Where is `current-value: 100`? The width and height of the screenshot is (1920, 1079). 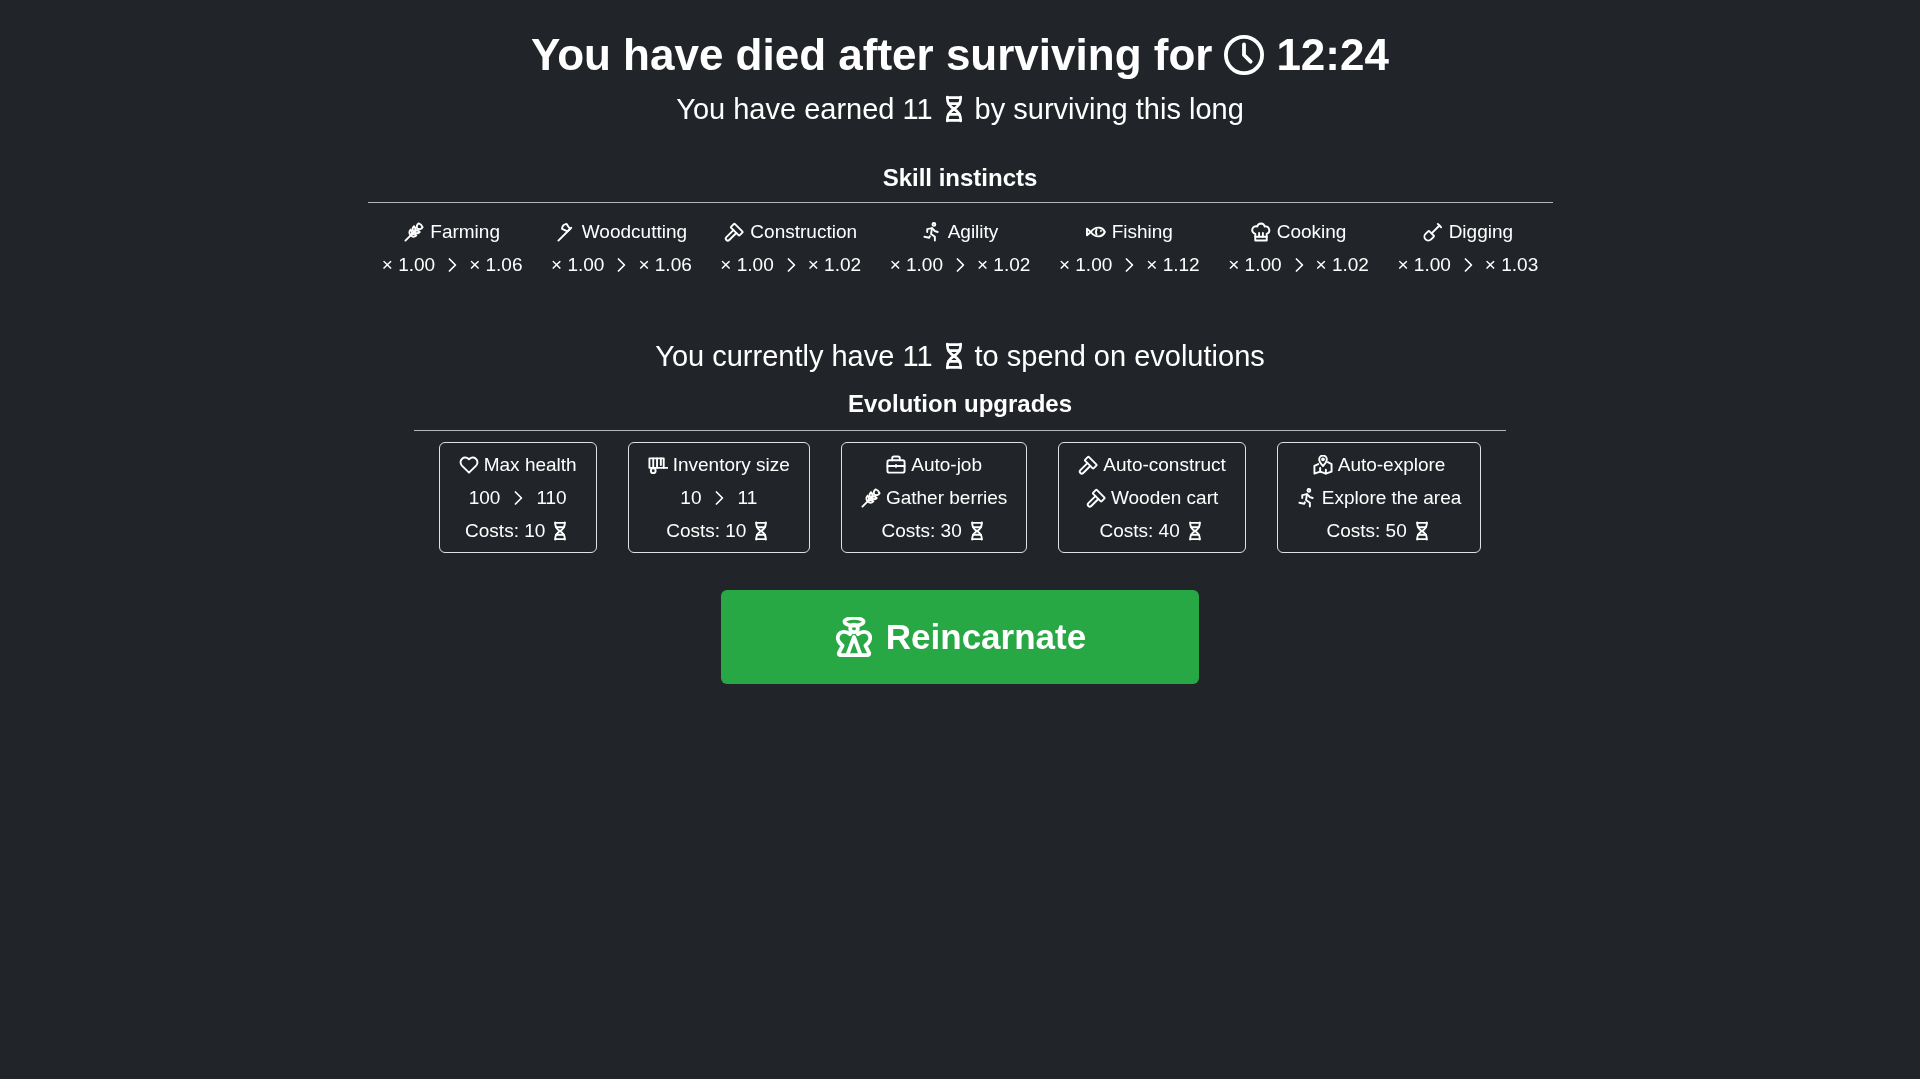
current-value: 100 is located at coordinates (484, 498).